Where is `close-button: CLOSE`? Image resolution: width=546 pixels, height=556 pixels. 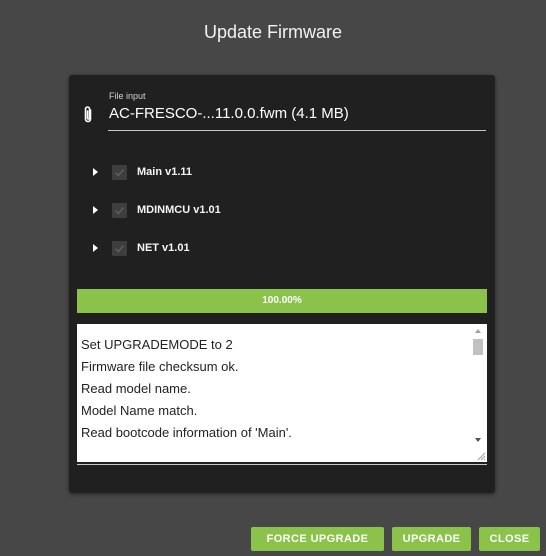
close-button: CLOSE is located at coordinates (509, 539).